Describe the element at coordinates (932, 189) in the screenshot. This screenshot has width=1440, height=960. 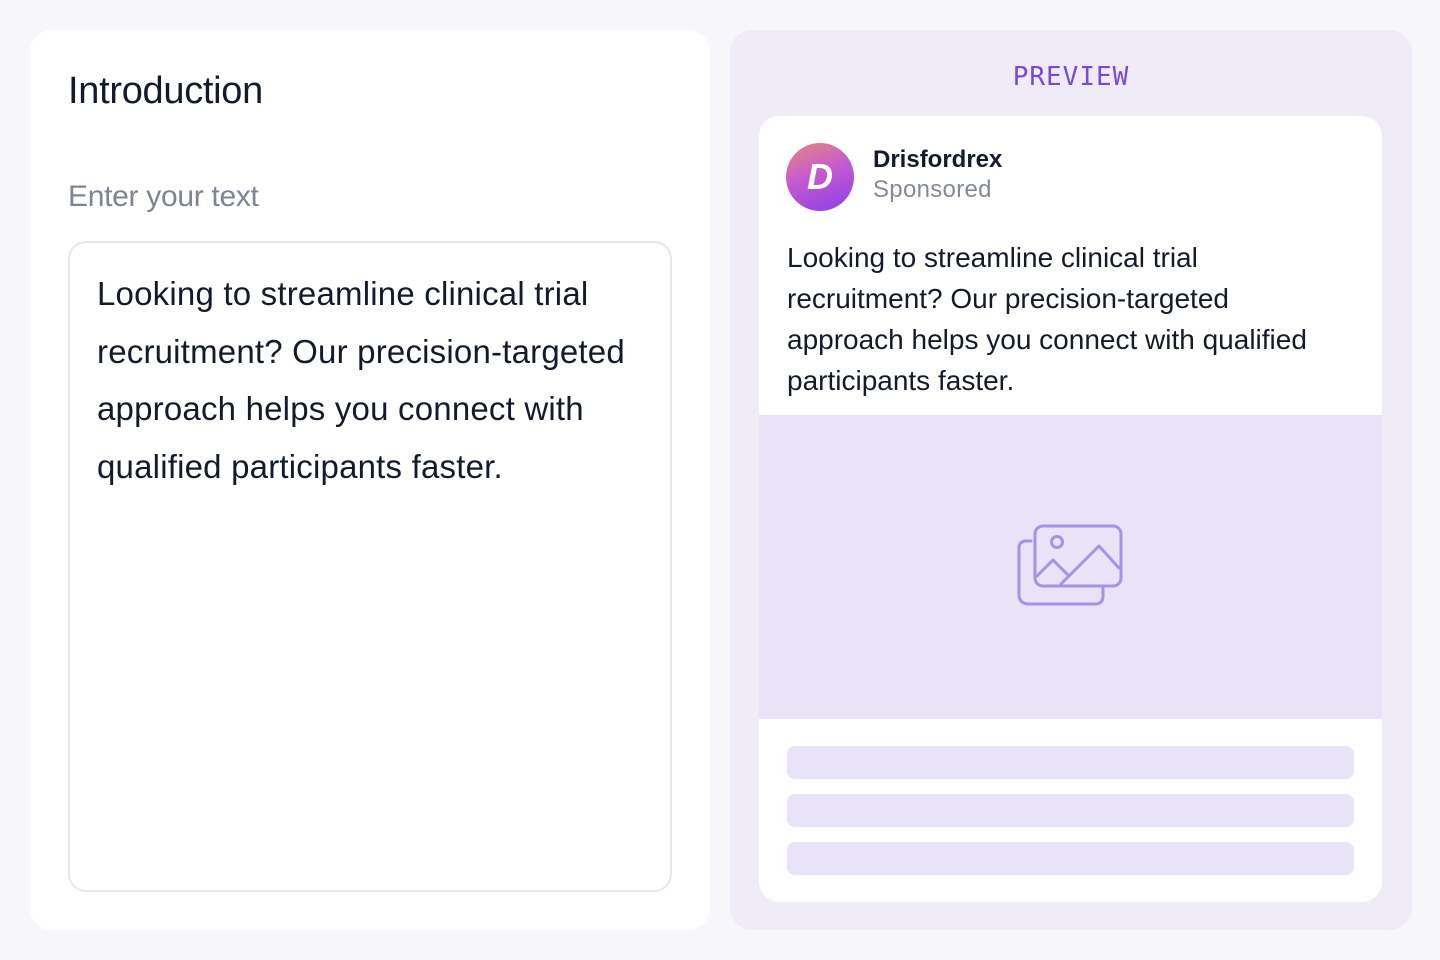
I see `sponsored-label: Sponsored` at that location.